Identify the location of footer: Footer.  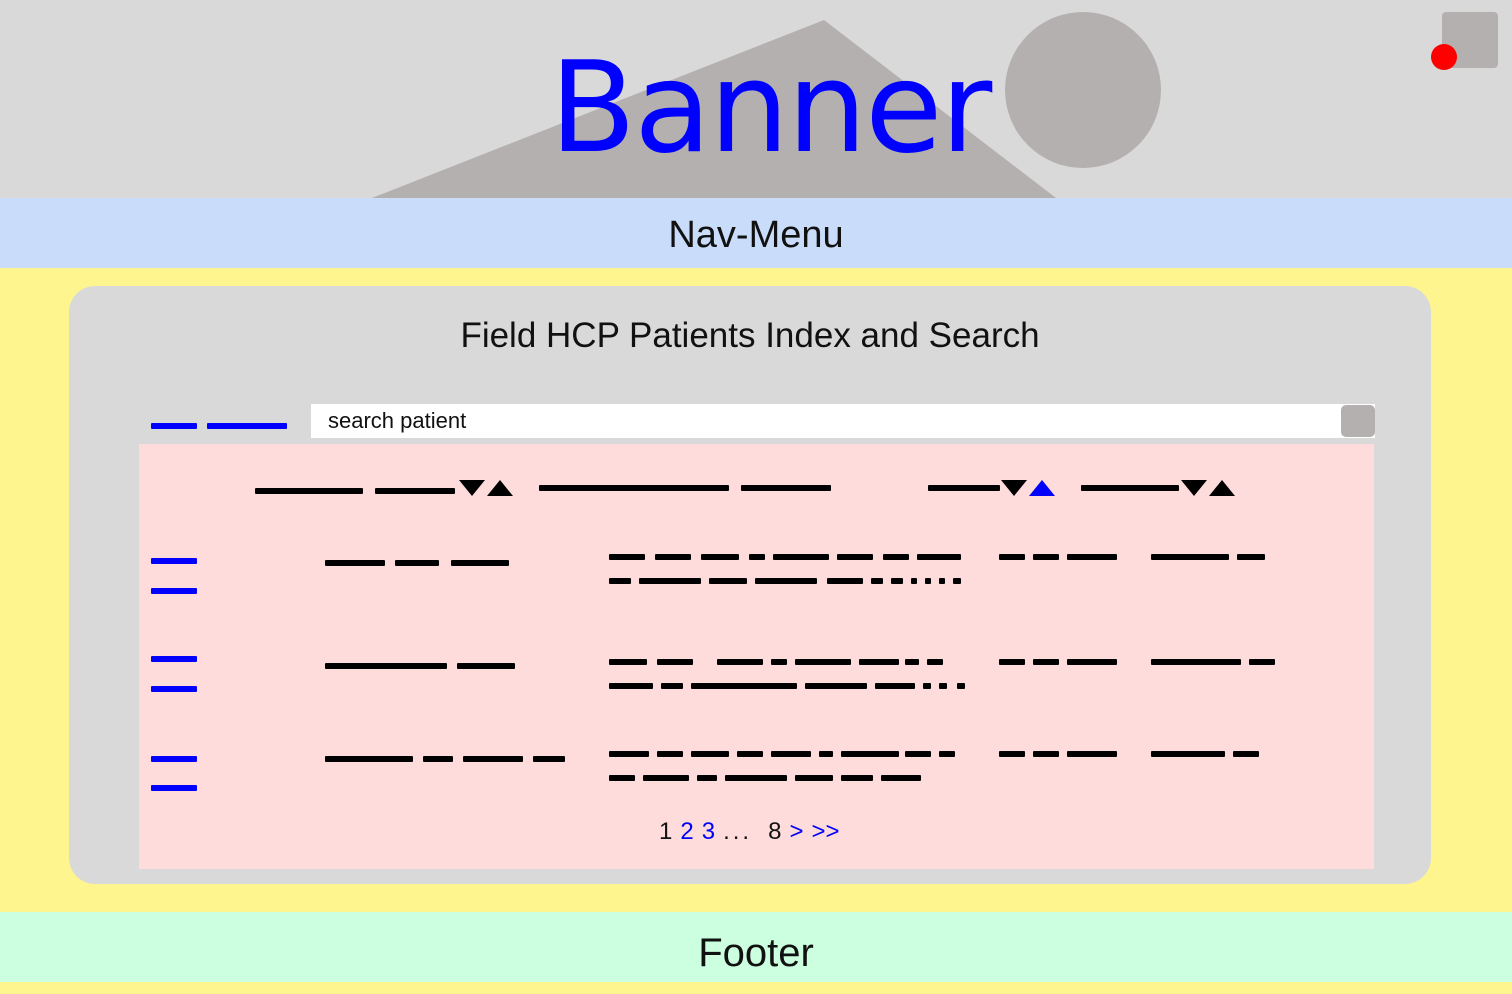
(756, 947).